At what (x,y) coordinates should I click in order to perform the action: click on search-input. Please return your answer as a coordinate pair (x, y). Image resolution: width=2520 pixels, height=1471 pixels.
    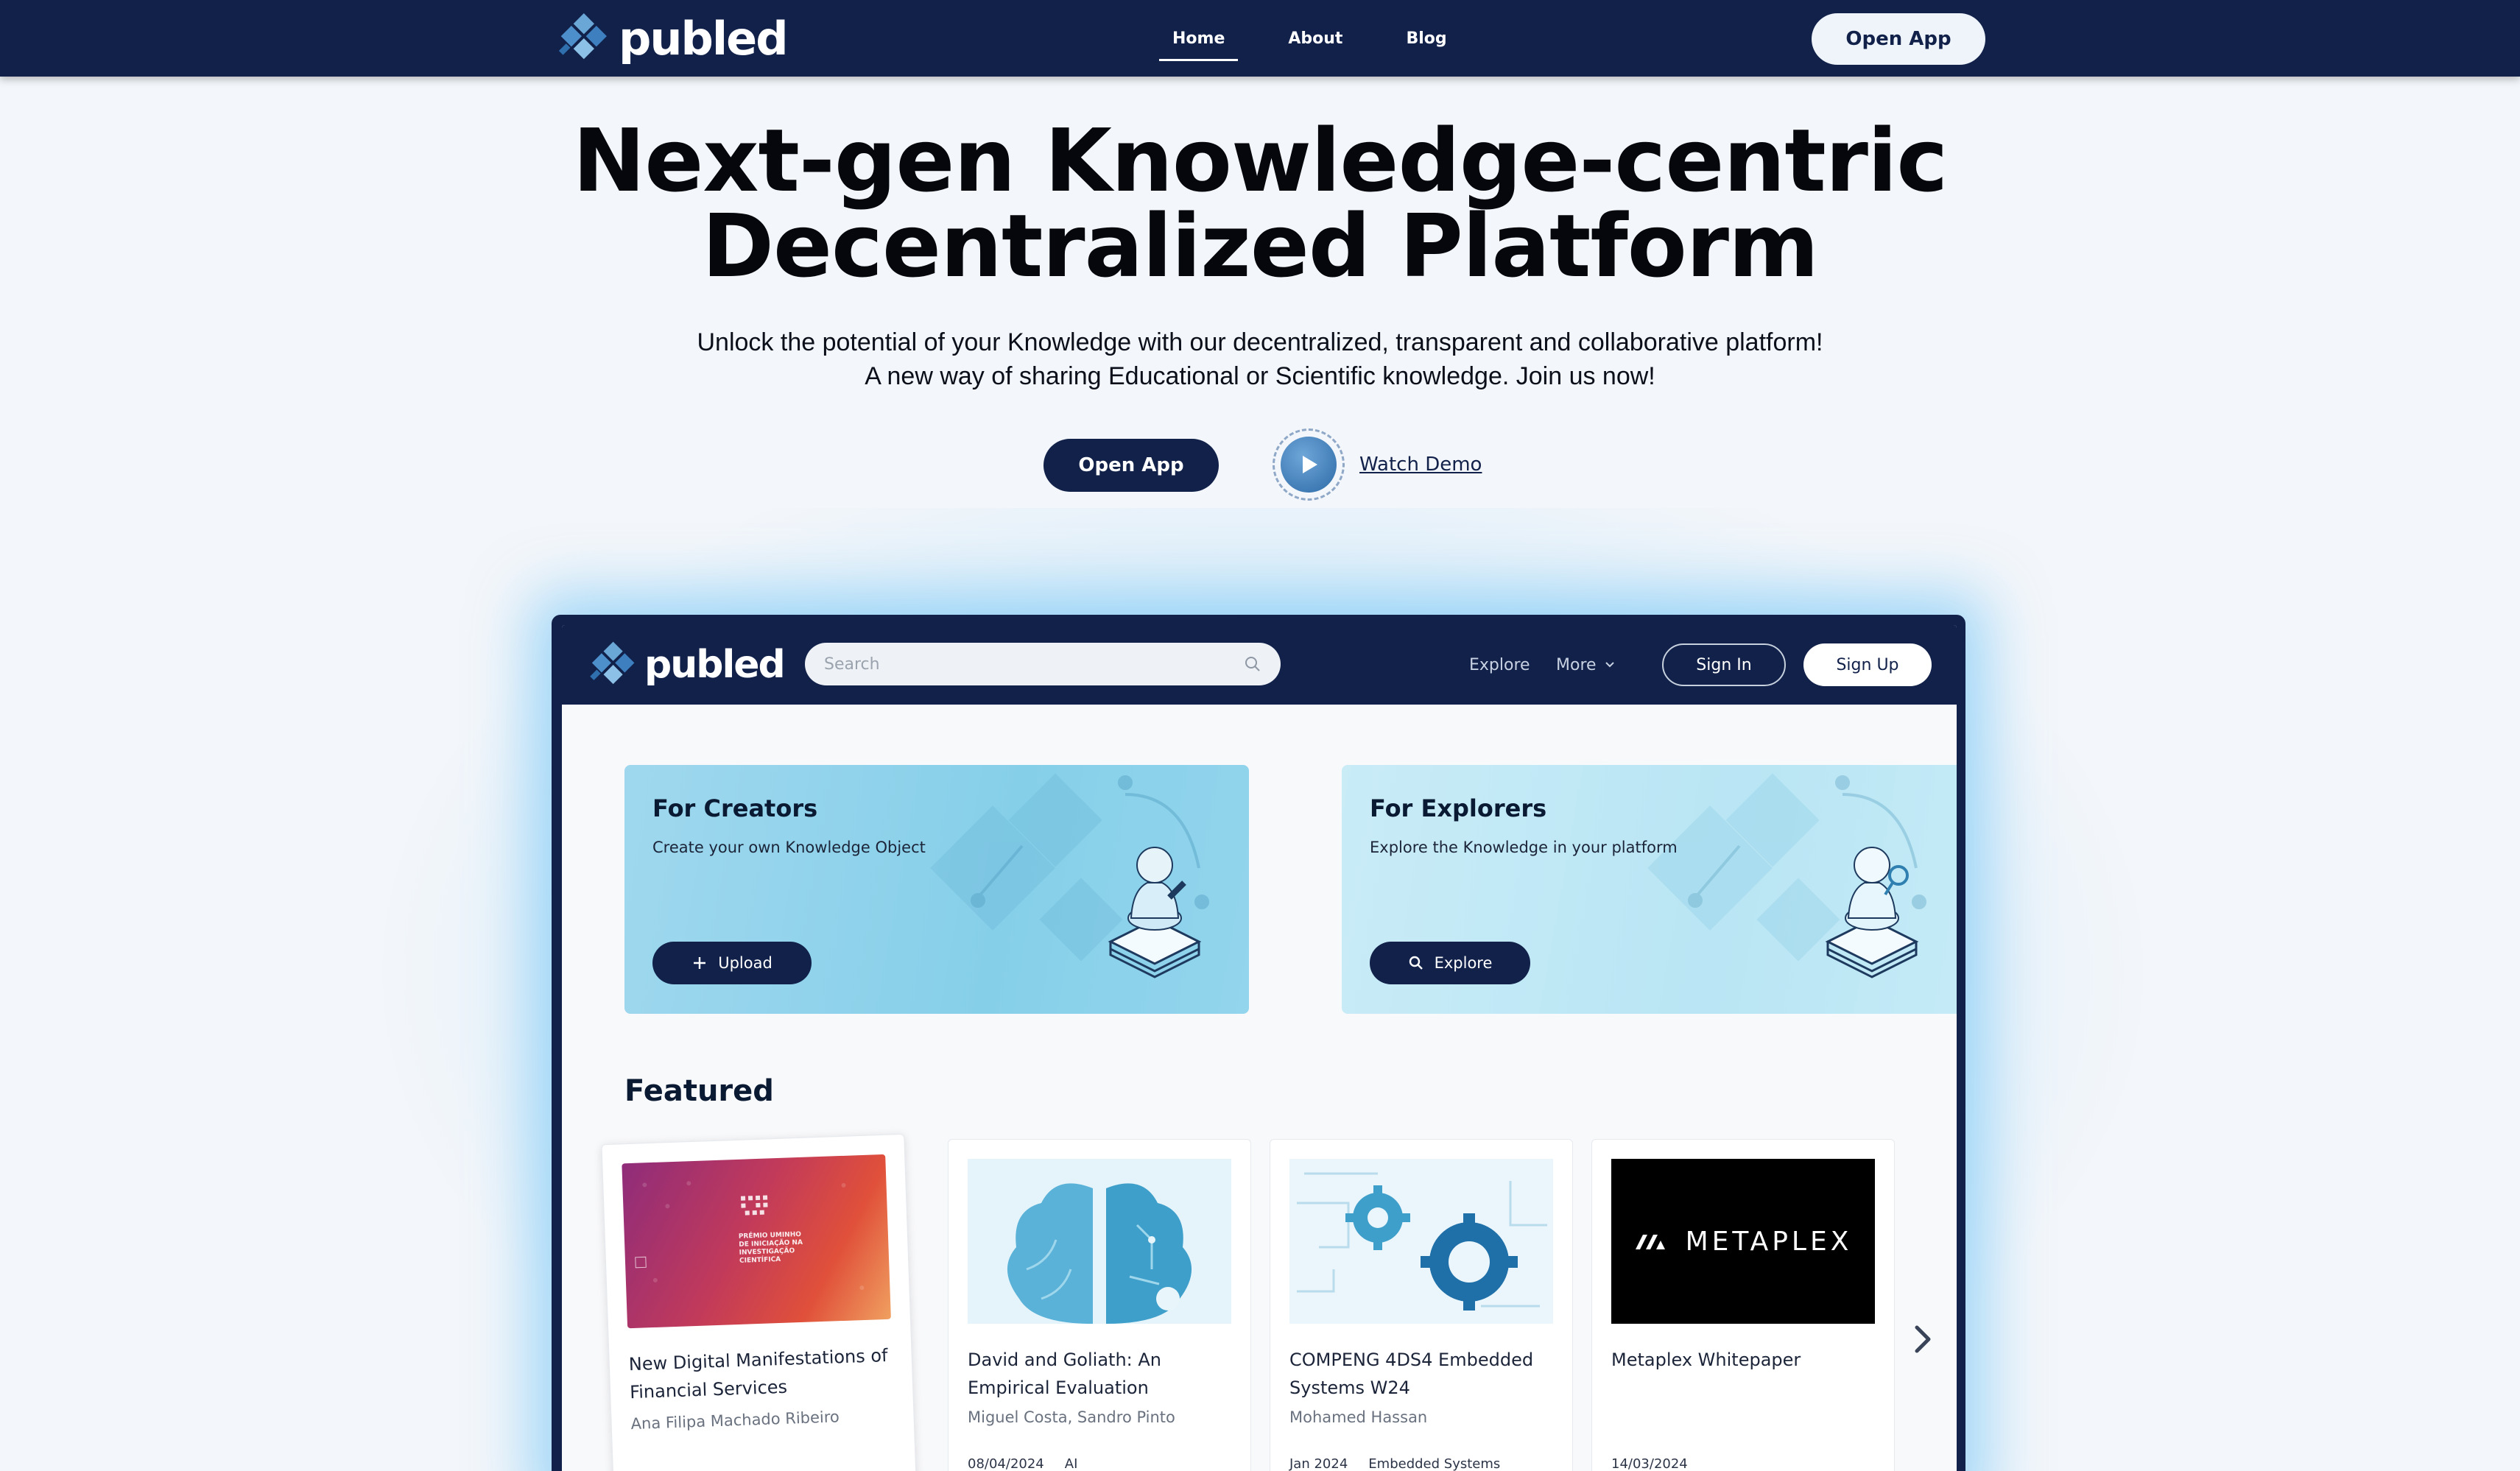
    Looking at the image, I should click on (1034, 664).